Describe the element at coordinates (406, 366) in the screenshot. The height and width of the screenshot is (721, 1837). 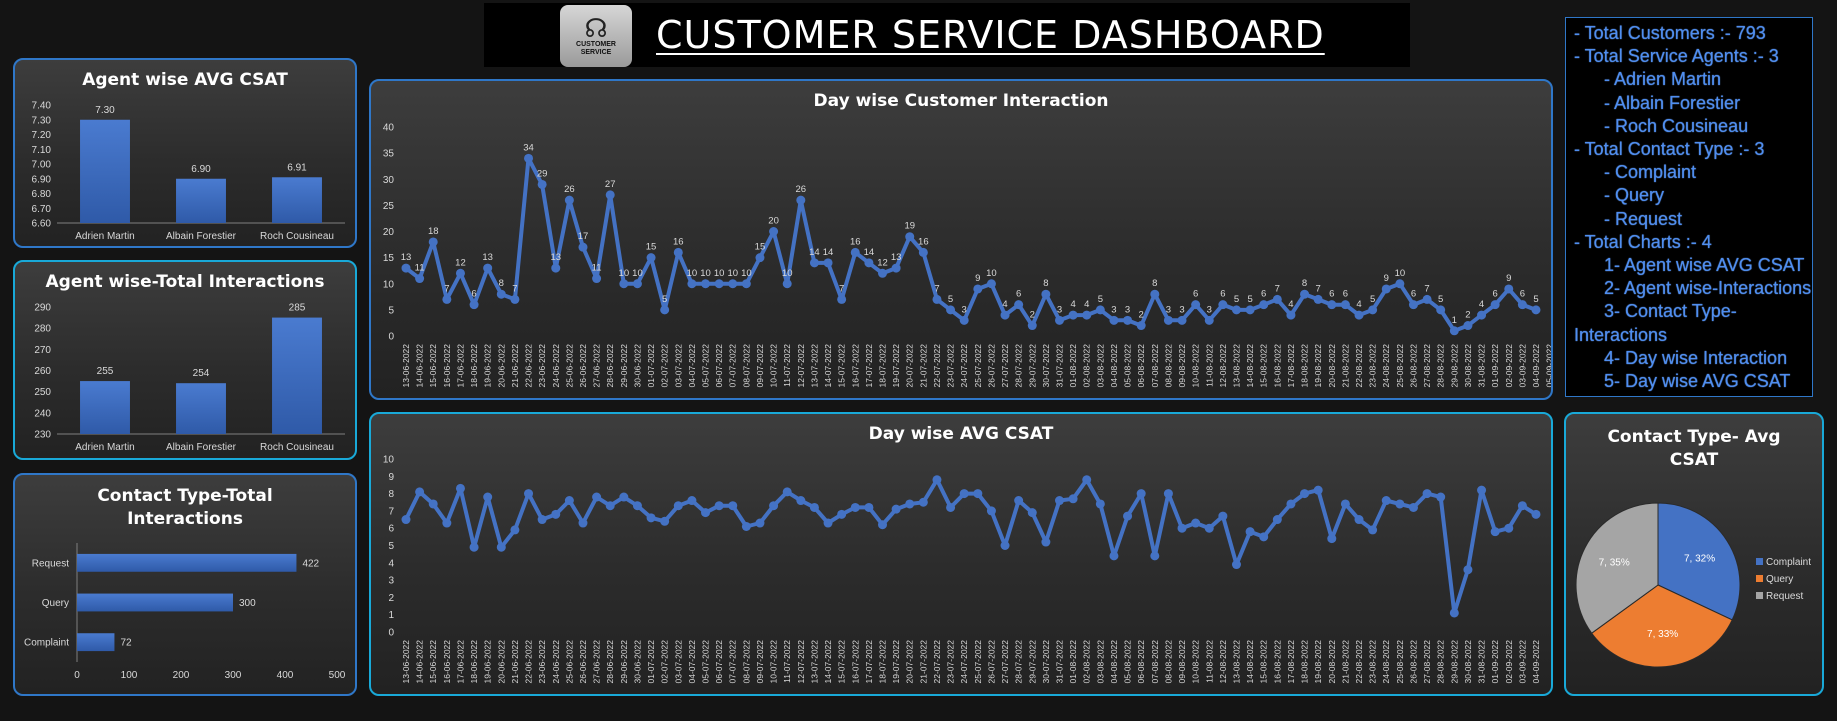
I see `x-tick-label: 13-06-2022` at that location.